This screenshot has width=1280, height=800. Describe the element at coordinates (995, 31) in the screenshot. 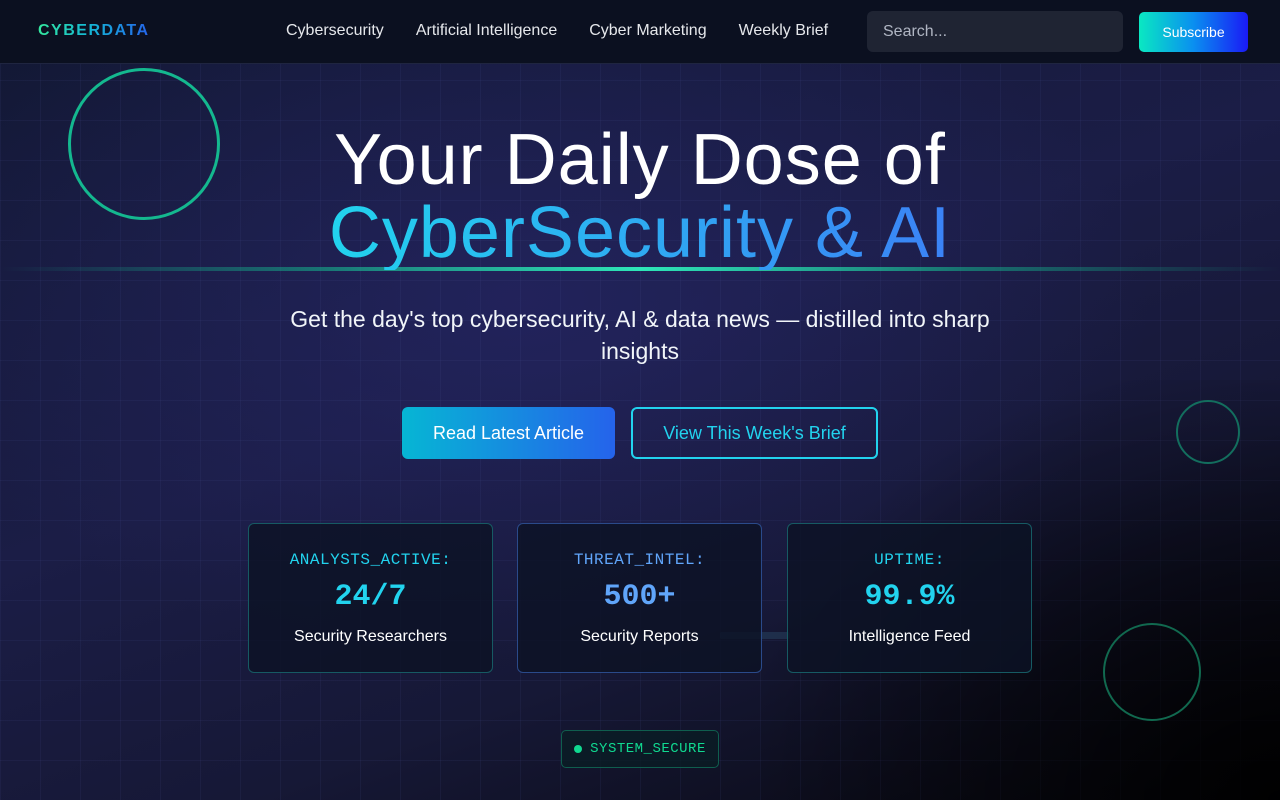

I see `search-input` at that location.